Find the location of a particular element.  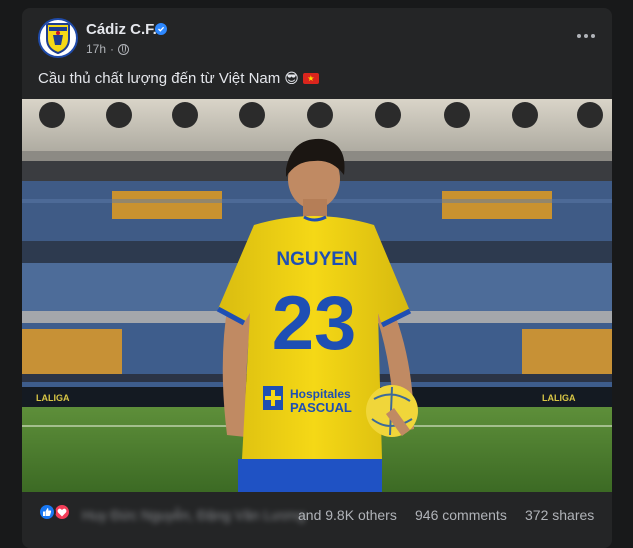

sponsor-line-1: Hospitales is located at coordinates (320, 394).